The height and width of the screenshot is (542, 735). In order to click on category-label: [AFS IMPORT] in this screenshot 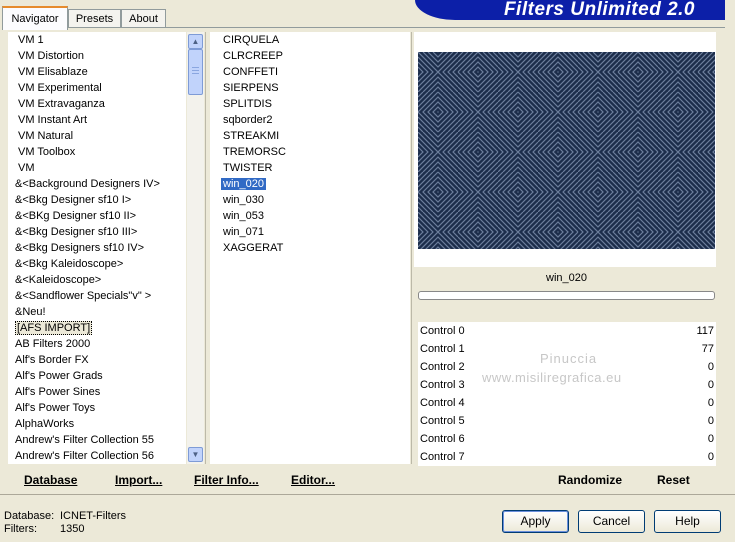, I will do `click(54, 328)`.